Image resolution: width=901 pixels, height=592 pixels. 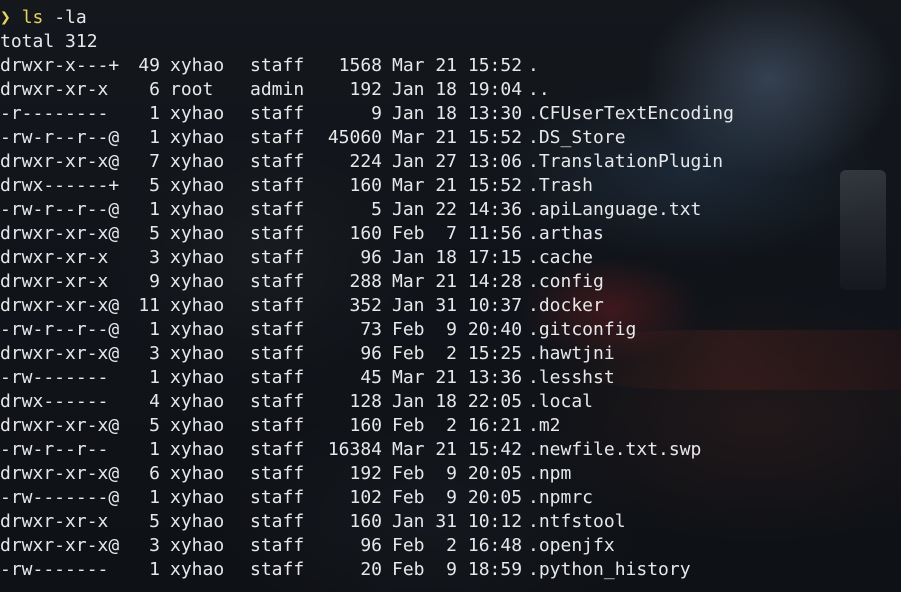 What do you see at coordinates (376, 209) in the screenshot?
I see `file-size: 5` at bounding box center [376, 209].